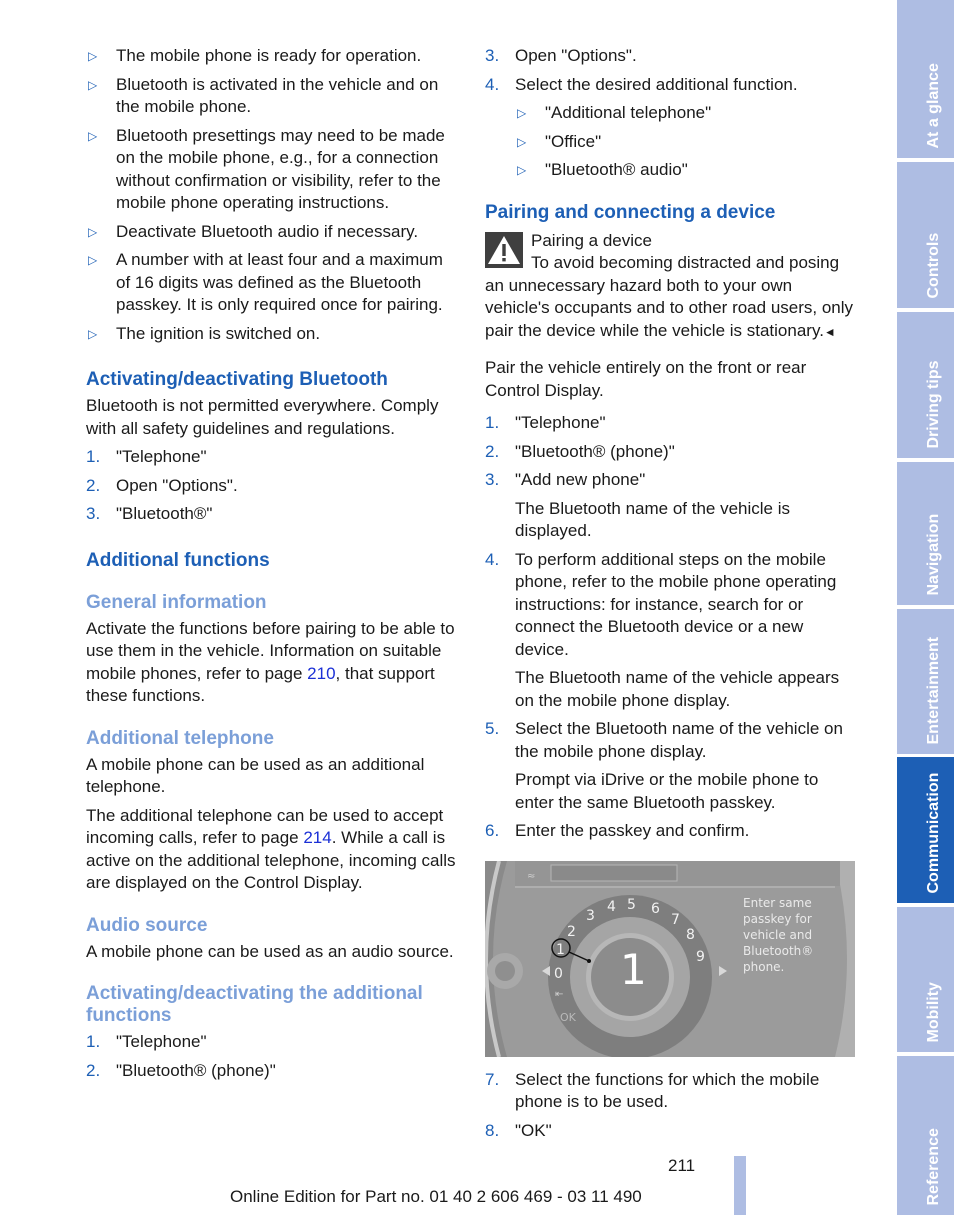 The width and height of the screenshot is (954, 1215). What do you see at coordinates (682, 1165) in the screenshot?
I see `page-number: 211` at bounding box center [682, 1165].